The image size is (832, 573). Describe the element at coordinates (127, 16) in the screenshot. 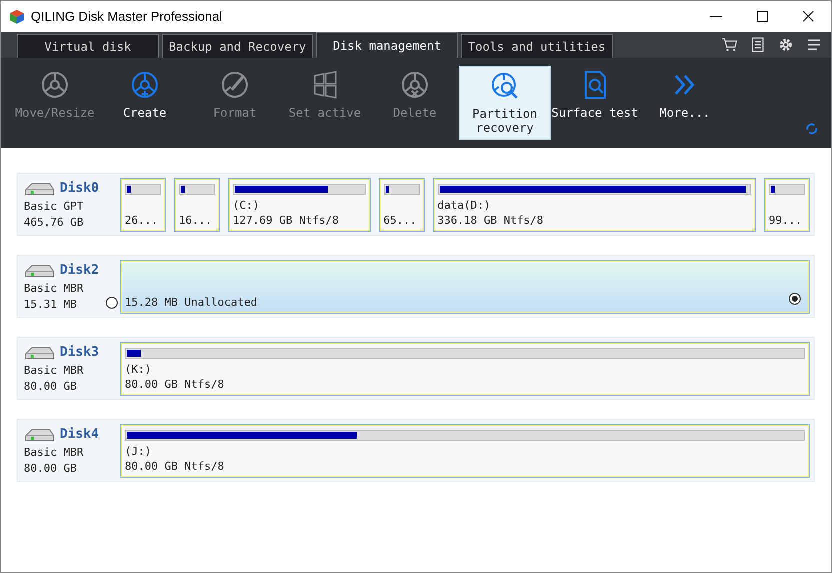

I see `window-title: QILING Disk Master Professional` at that location.